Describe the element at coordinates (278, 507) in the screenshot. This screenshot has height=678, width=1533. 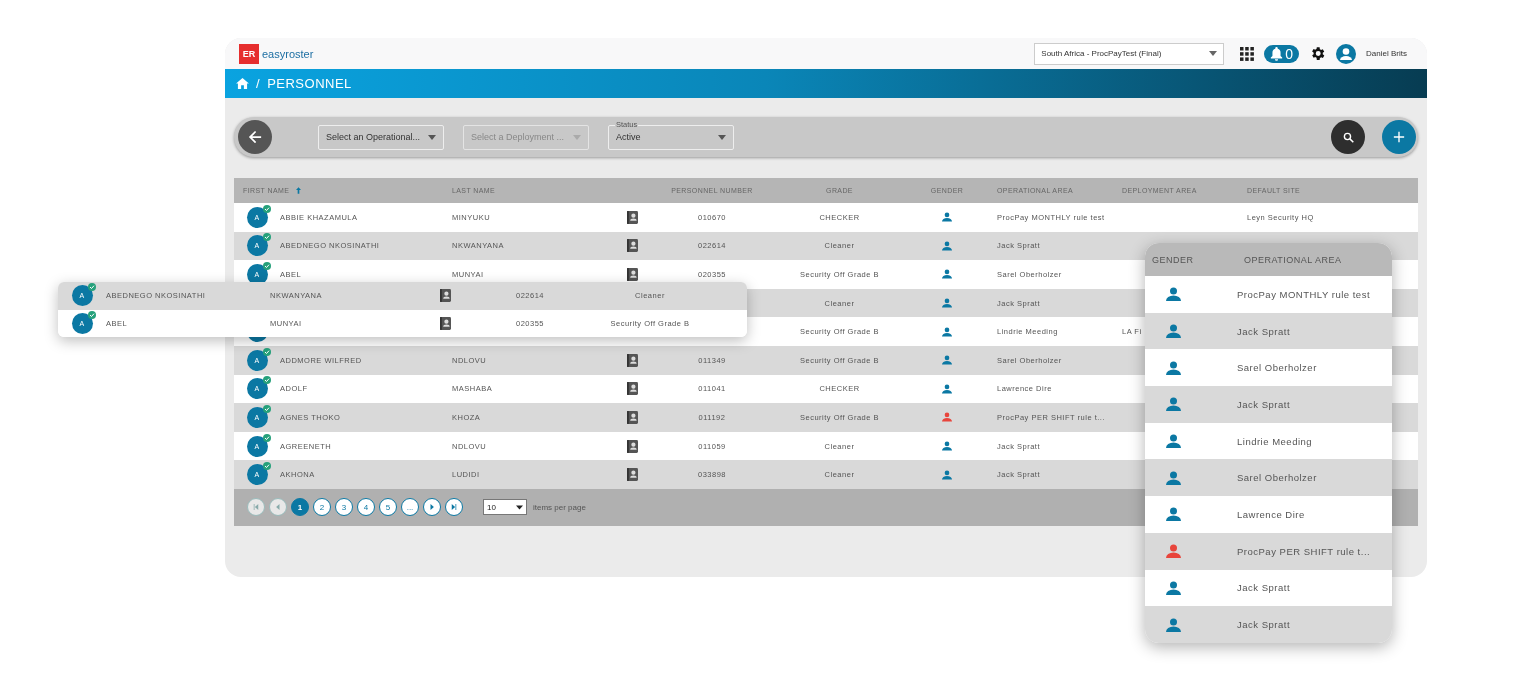
I see `previous-page-icon` at that location.